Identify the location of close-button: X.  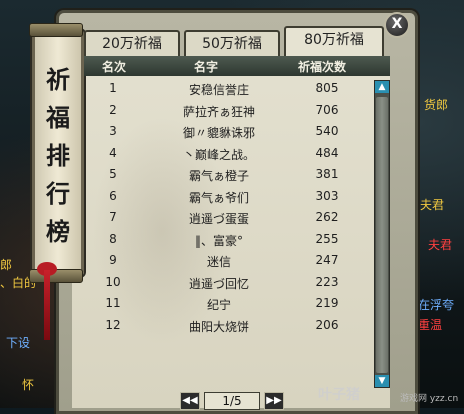
(397, 25).